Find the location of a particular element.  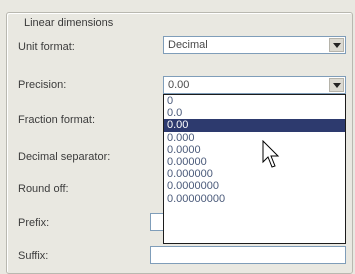

decimal-separator-label: Decimal separator: is located at coordinates (64, 157).